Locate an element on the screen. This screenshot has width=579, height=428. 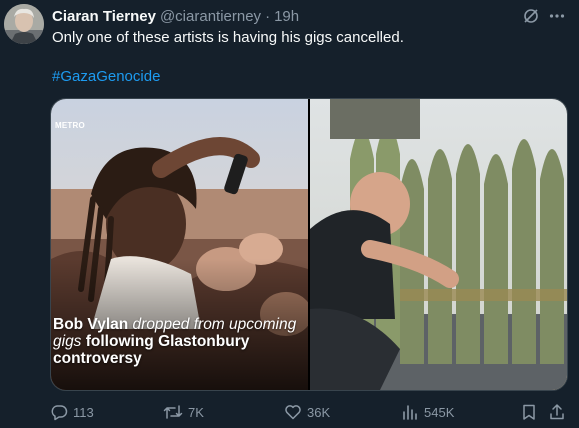
views-button: 545K is located at coordinates (427, 412).